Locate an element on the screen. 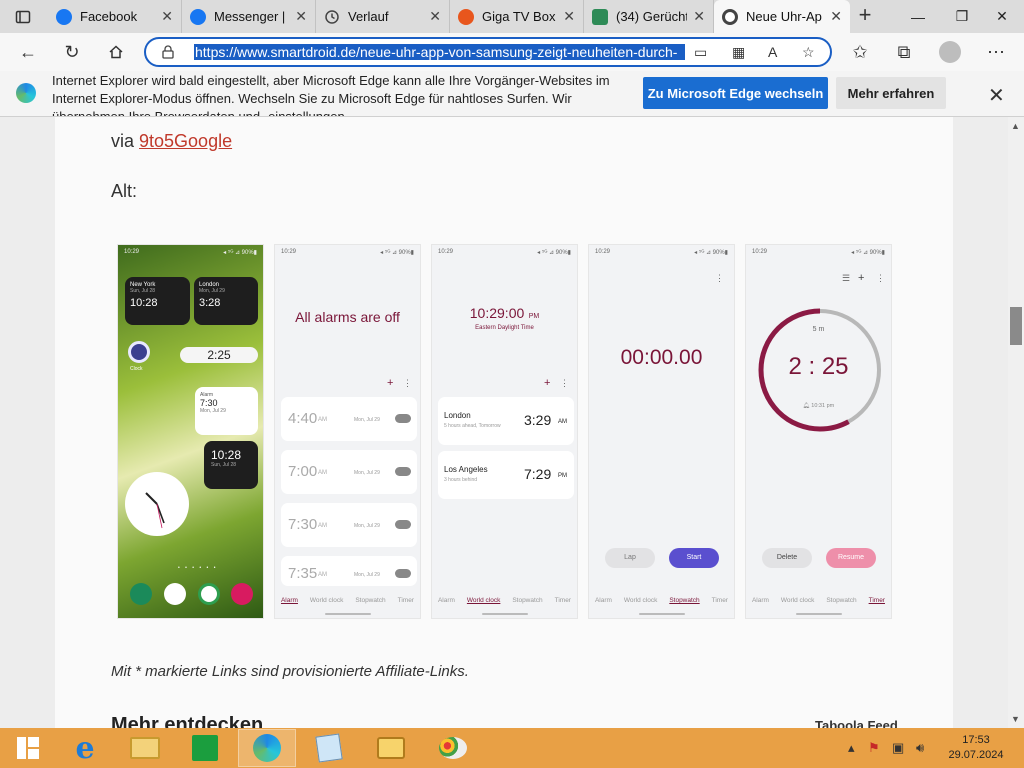  favorites-button: ✩ is located at coordinates (860, 52).